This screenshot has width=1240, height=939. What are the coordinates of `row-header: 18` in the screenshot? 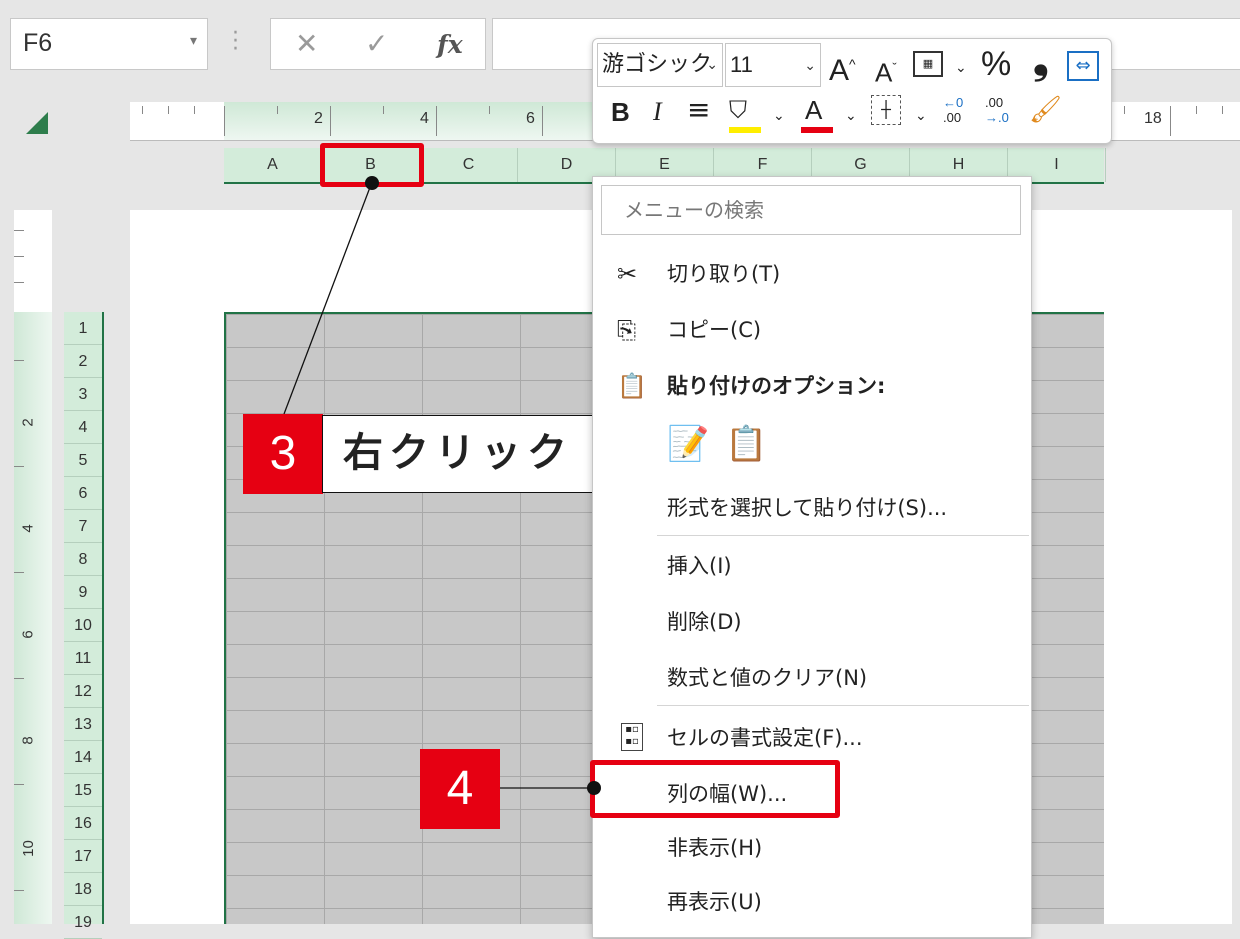 It's located at (83, 889).